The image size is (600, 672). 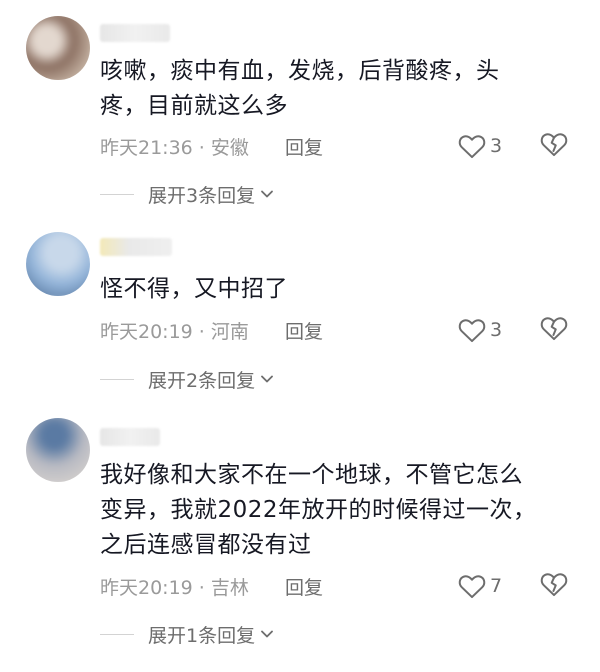 I want to click on comment-text-line: 我好像和大家不在一个地球，不管它怎么, so click(x=311, y=475).